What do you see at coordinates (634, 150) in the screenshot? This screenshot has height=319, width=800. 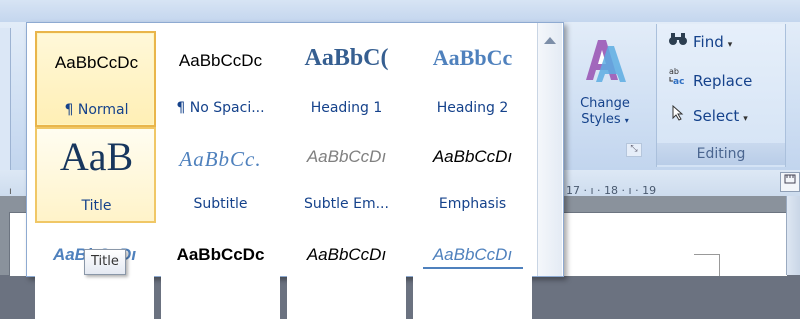 I see `dialog-launcher-icon: ⤡` at bounding box center [634, 150].